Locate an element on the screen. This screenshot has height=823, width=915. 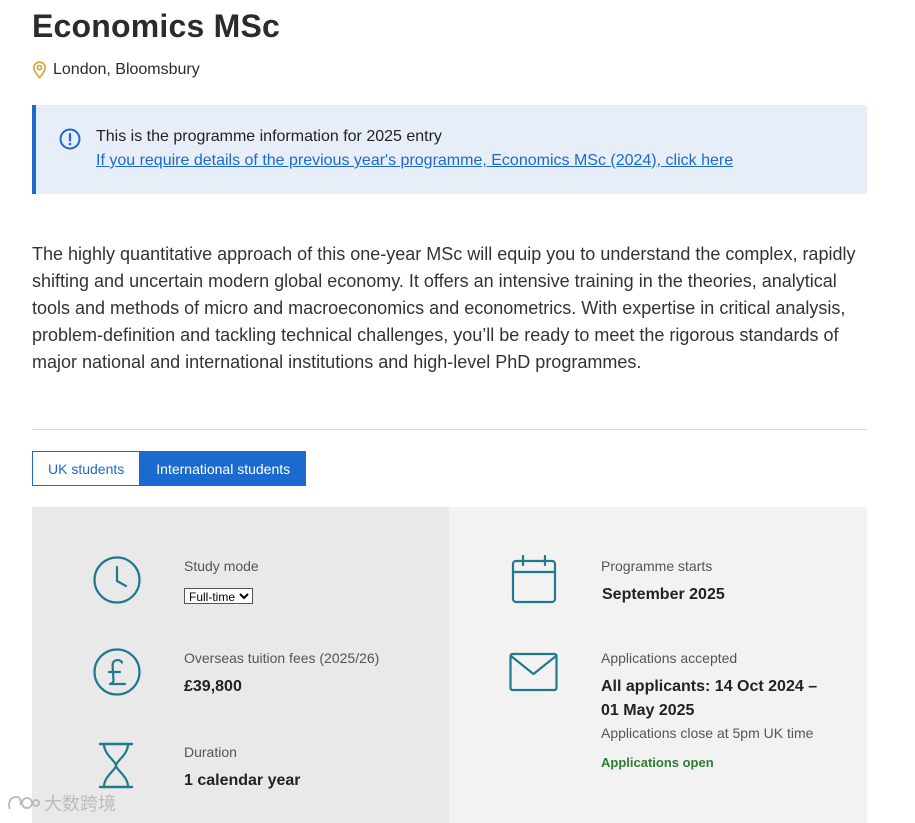
fee-status-tabs: UK students International students is located at coordinates (169, 468).